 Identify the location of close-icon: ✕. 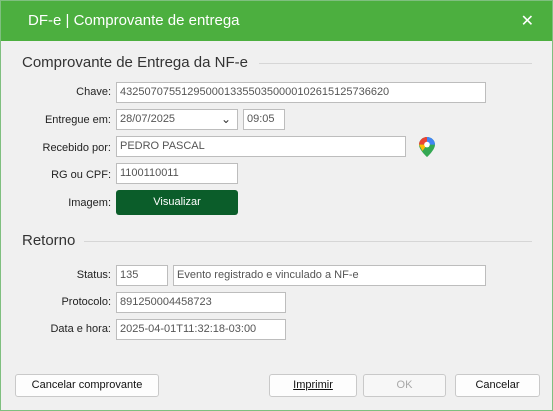
(527, 21).